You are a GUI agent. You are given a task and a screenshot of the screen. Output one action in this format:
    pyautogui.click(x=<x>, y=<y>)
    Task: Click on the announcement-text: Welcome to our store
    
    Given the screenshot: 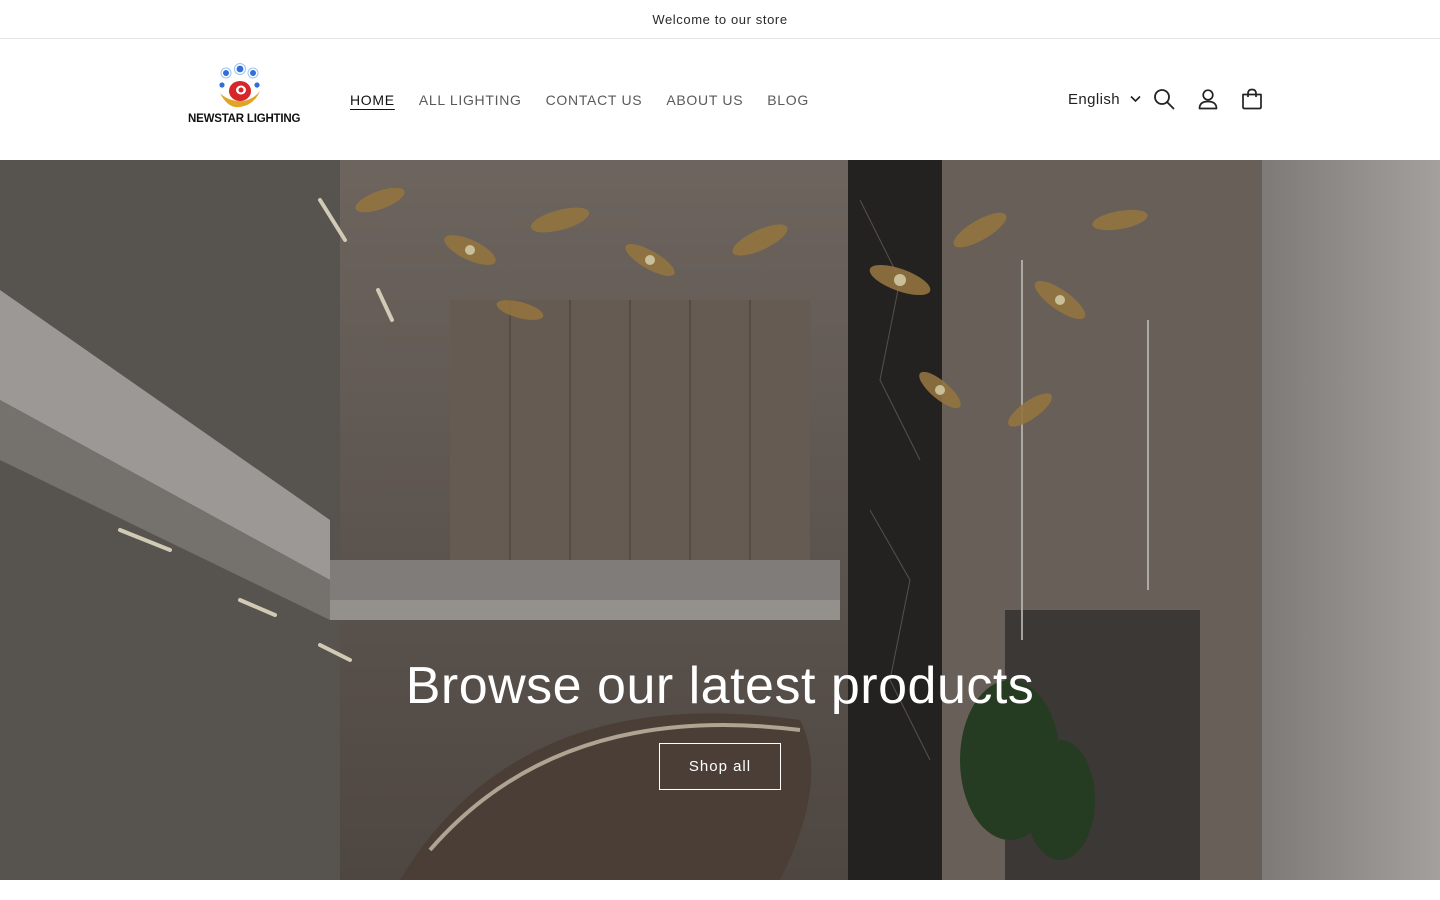 What is the action you would take?
    pyautogui.click(x=720, y=19)
    